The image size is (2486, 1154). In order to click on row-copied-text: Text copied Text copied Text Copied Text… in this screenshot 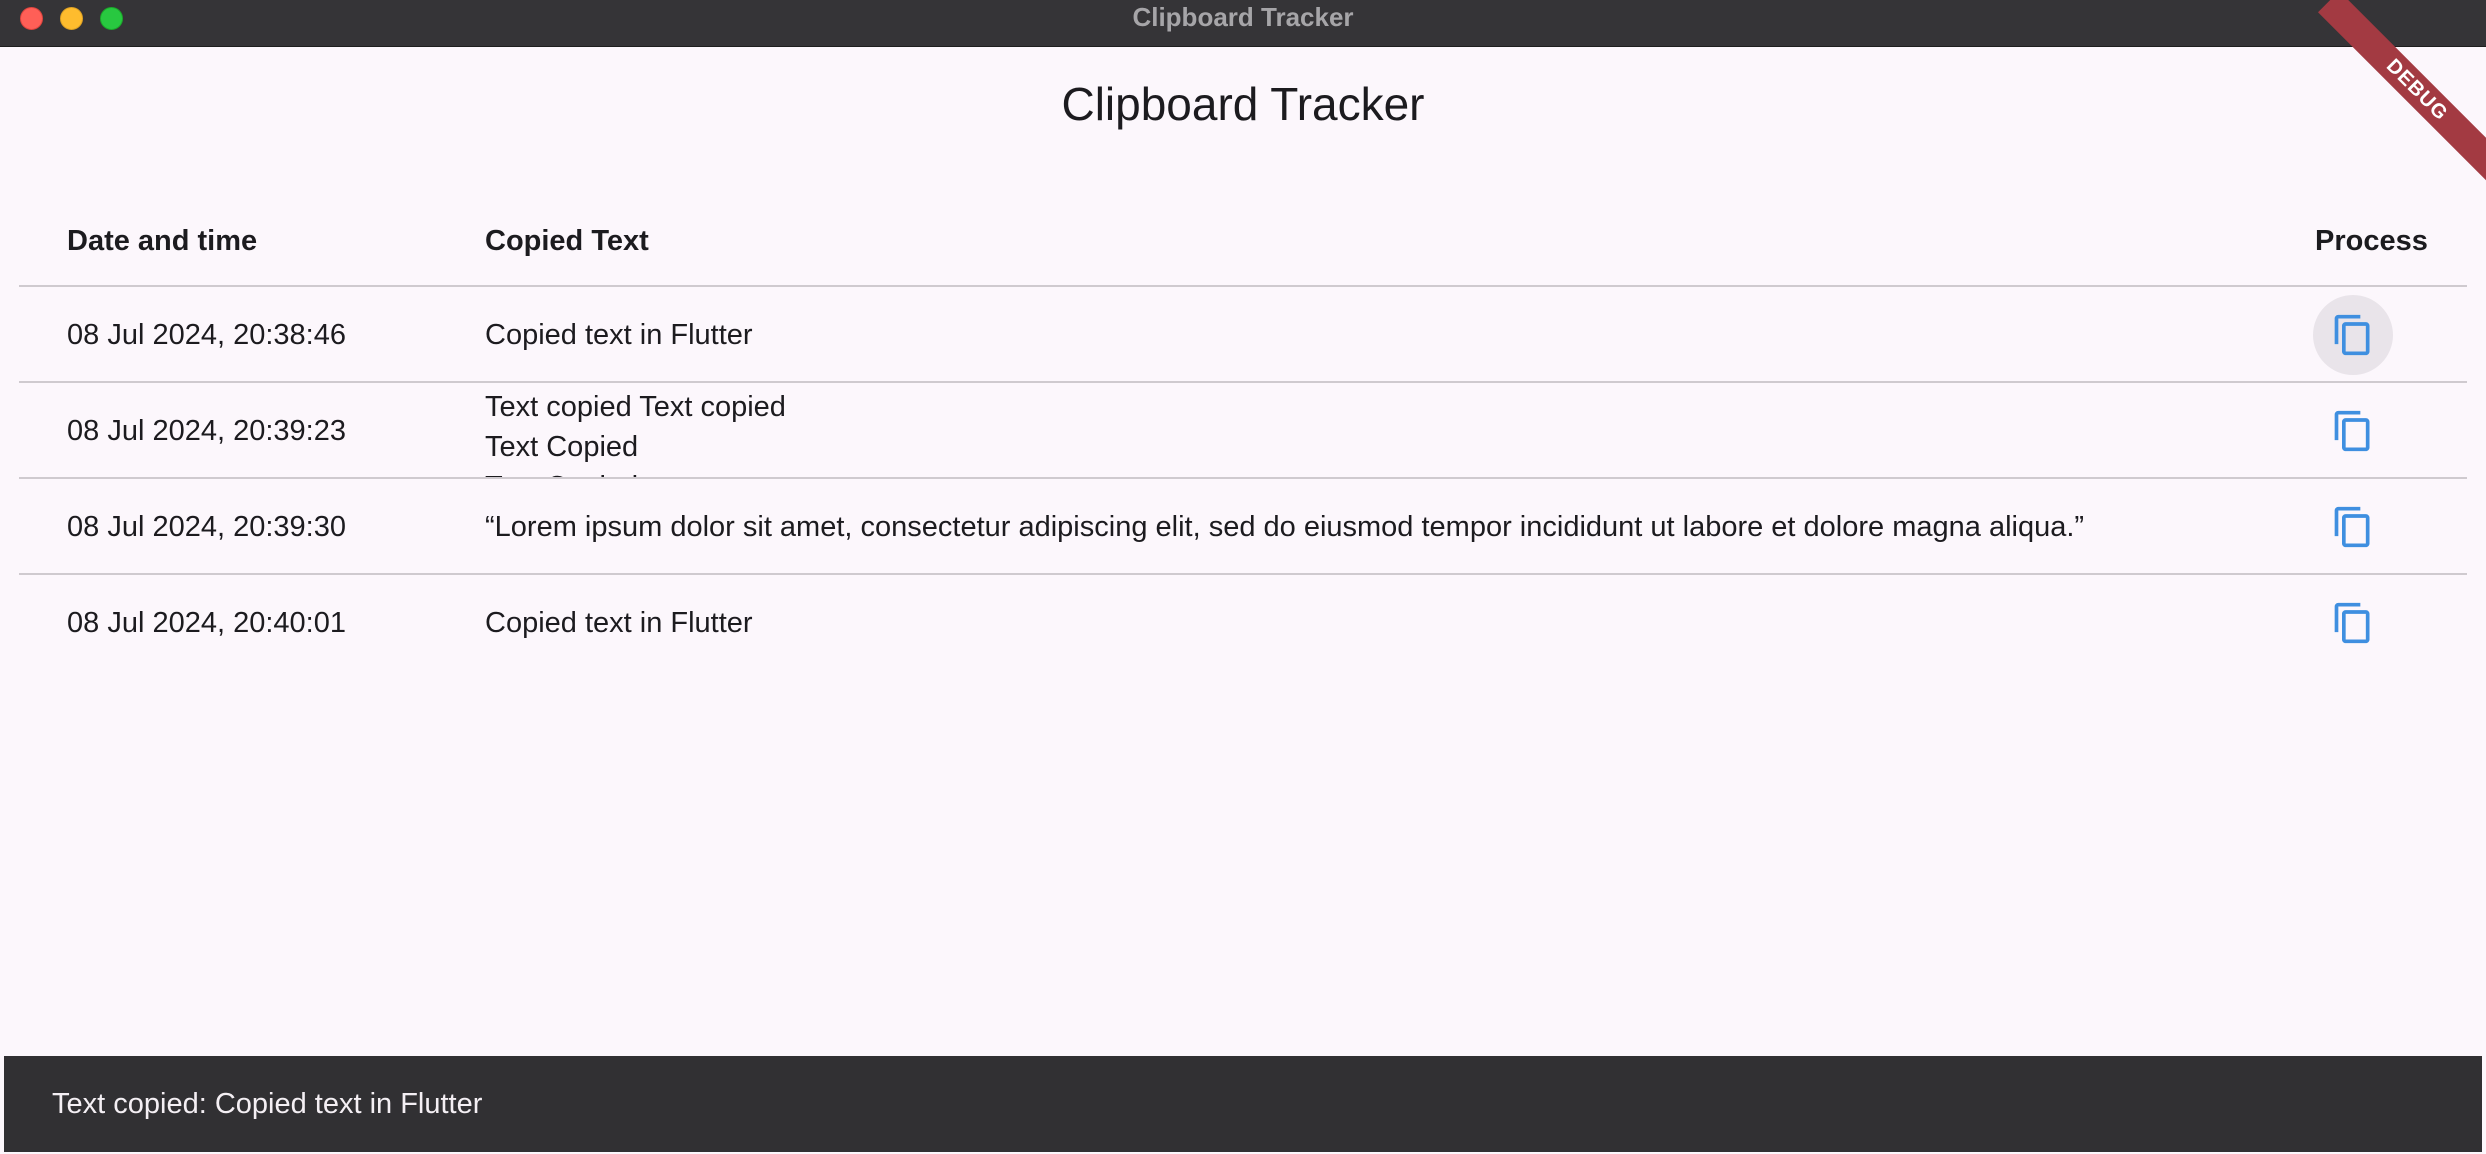, I will do `click(635, 434)`.